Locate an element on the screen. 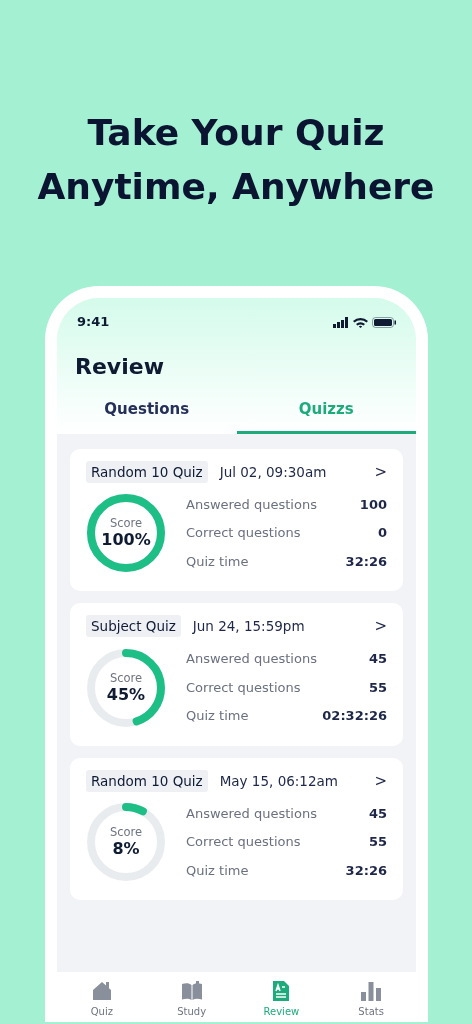  status-time: 9:41 is located at coordinates (93, 322).